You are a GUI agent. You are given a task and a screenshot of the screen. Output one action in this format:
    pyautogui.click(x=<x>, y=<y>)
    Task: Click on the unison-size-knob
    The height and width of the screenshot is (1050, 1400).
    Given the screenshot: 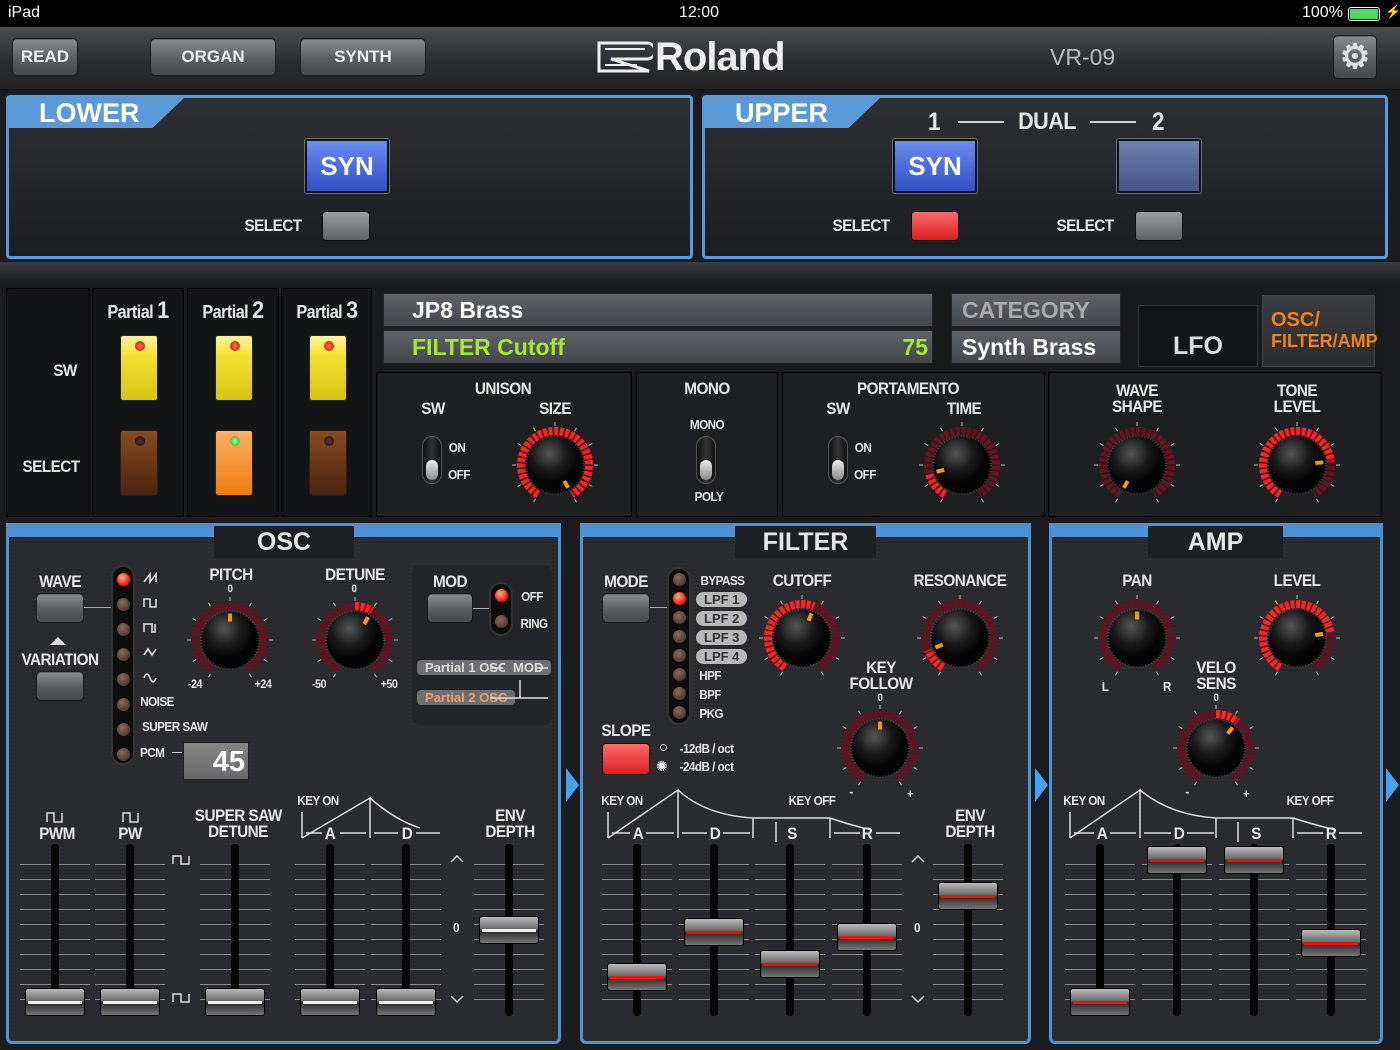 What is the action you would take?
    pyautogui.click(x=555, y=467)
    